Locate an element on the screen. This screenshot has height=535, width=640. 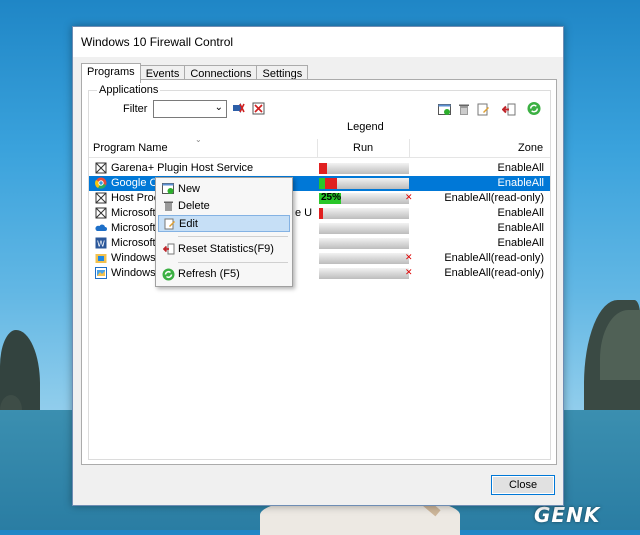
import-icon is located at coordinates (509, 109).